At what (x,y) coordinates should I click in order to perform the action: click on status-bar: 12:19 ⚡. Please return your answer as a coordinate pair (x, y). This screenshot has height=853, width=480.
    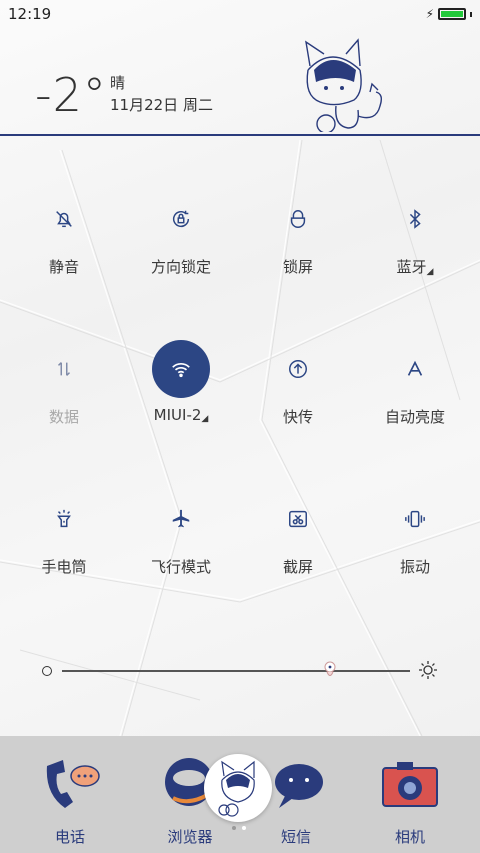
    Looking at the image, I should click on (240, 14).